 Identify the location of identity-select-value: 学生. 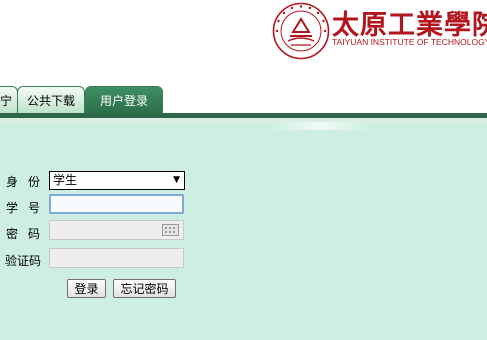
(65, 180).